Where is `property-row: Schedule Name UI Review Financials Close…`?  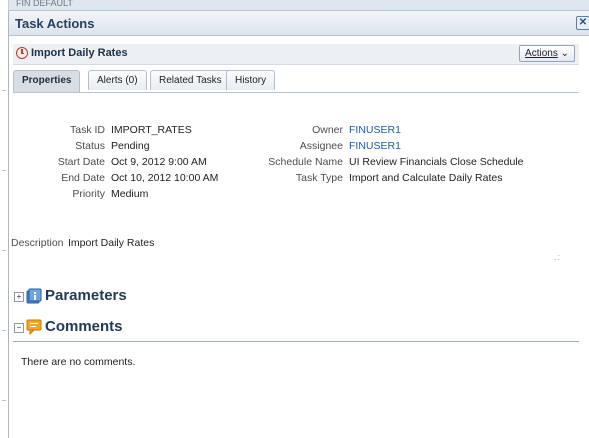
property-row: Schedule Name UI Review Financials Close… is located at coordinates (293, 162).